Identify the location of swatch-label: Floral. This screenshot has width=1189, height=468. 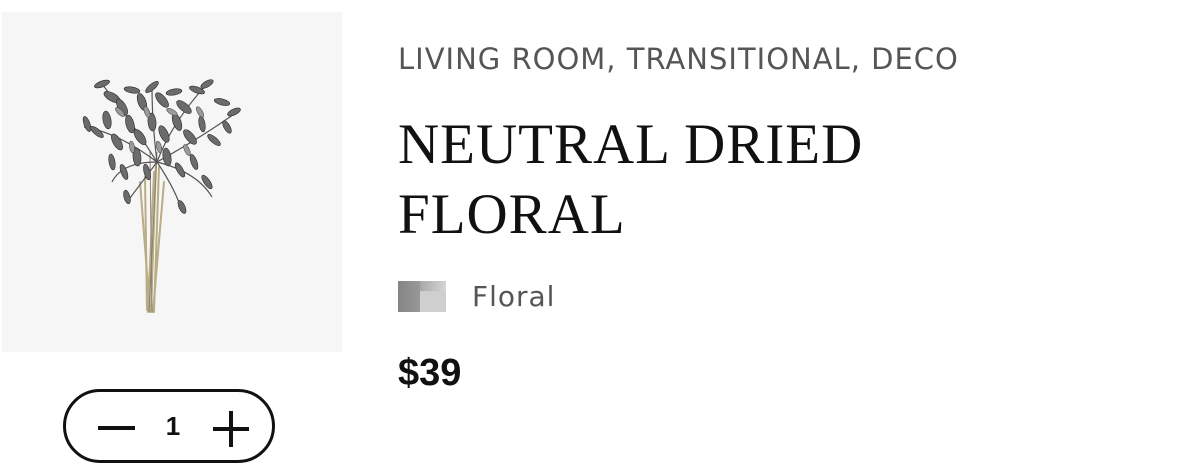
(514, 296).